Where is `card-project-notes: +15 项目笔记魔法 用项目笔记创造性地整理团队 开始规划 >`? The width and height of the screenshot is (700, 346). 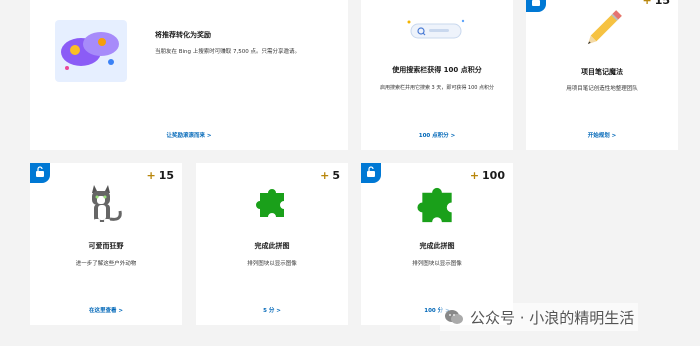 card-project-notes: +15 项目笔记魔法 用项目笔记创造性地整理团队 开始规划 > is located at coordinates (602, 75).